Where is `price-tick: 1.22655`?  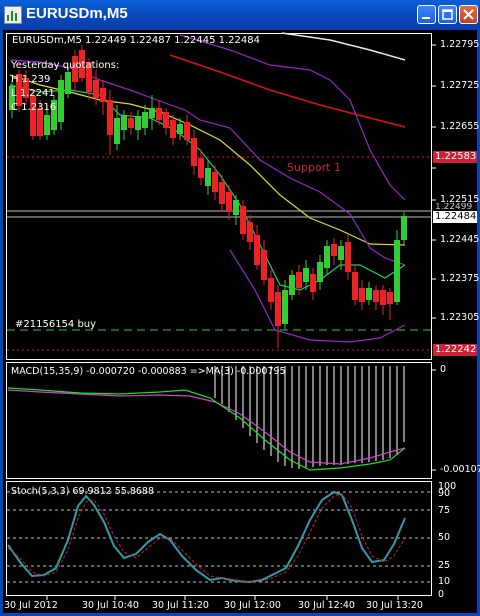 price-tick: 1.22655 is located at coordinates (460, 126).